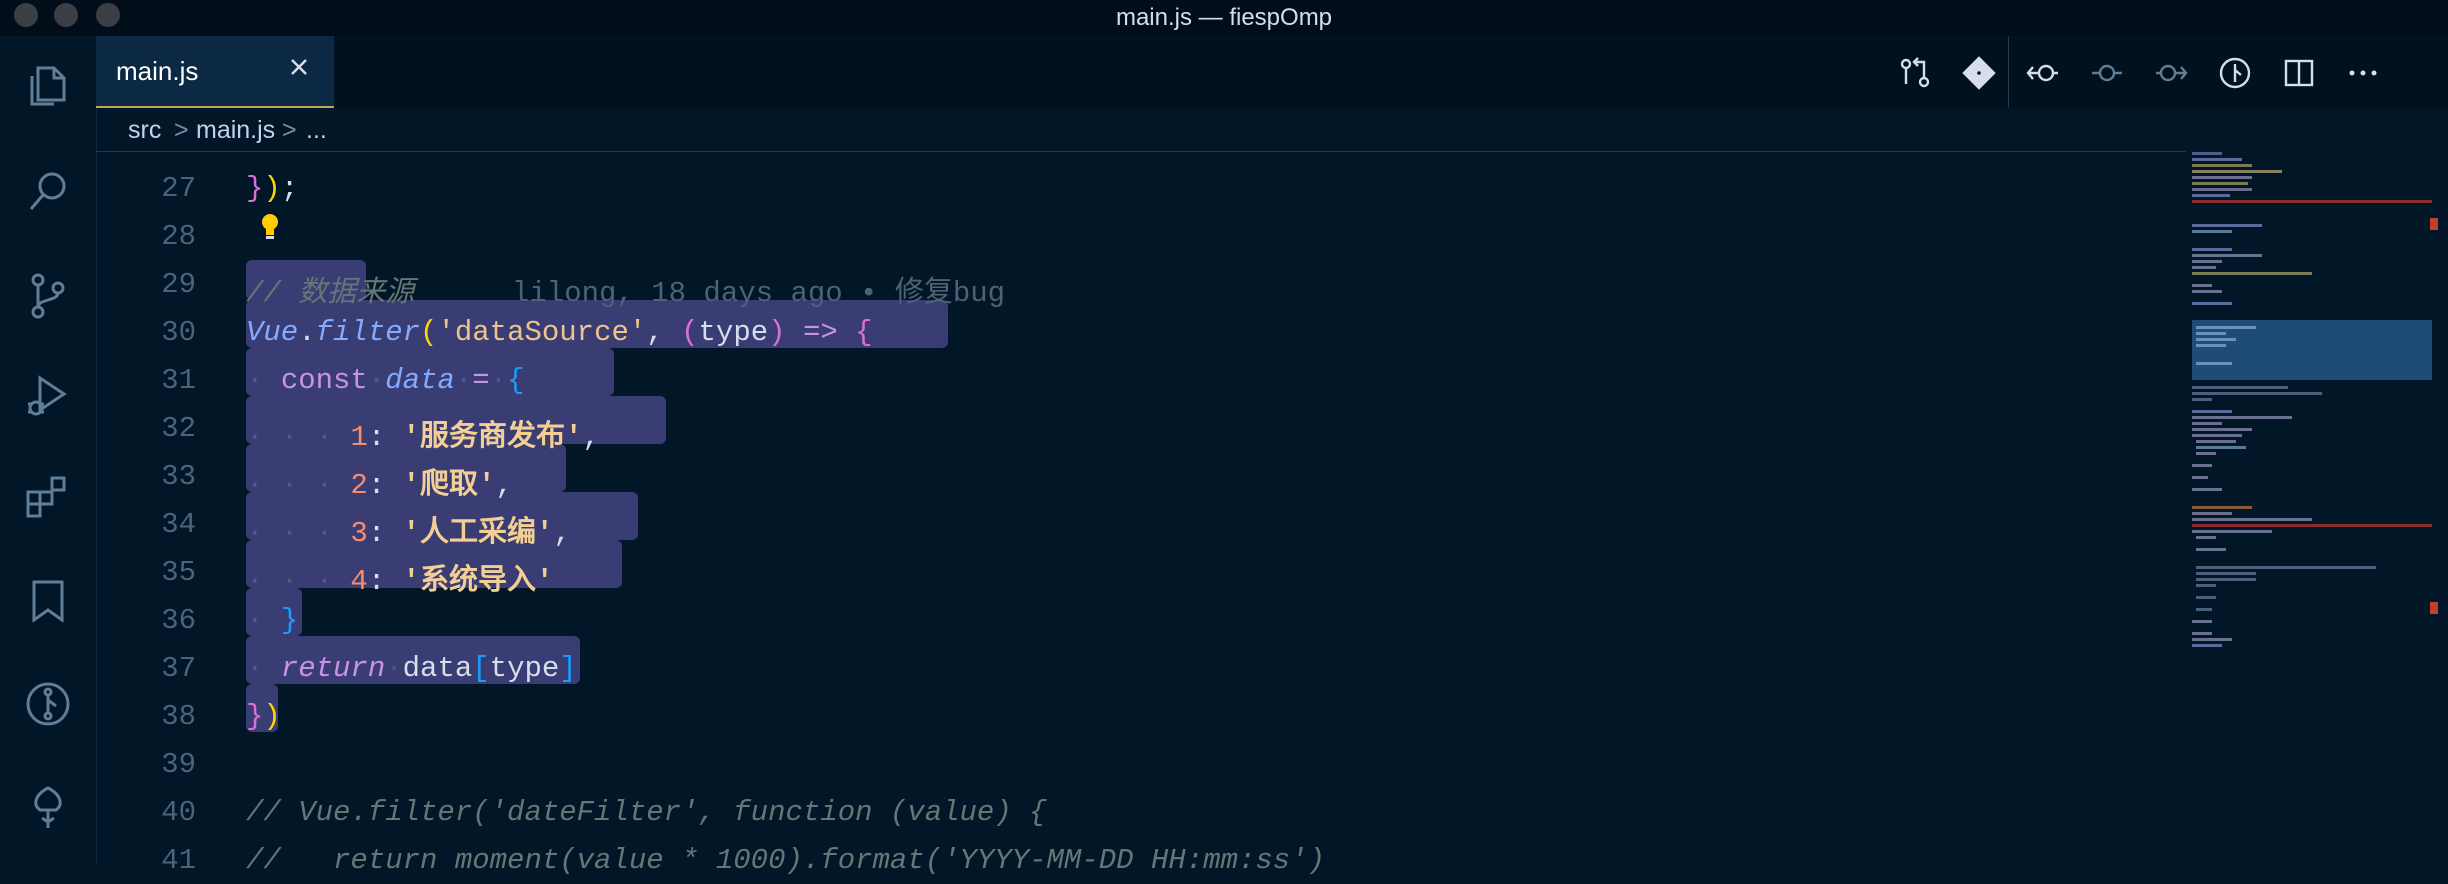 This screenshot has width=2448, height=884. I want to click on previous-revision-icon, so click(2043, 73).